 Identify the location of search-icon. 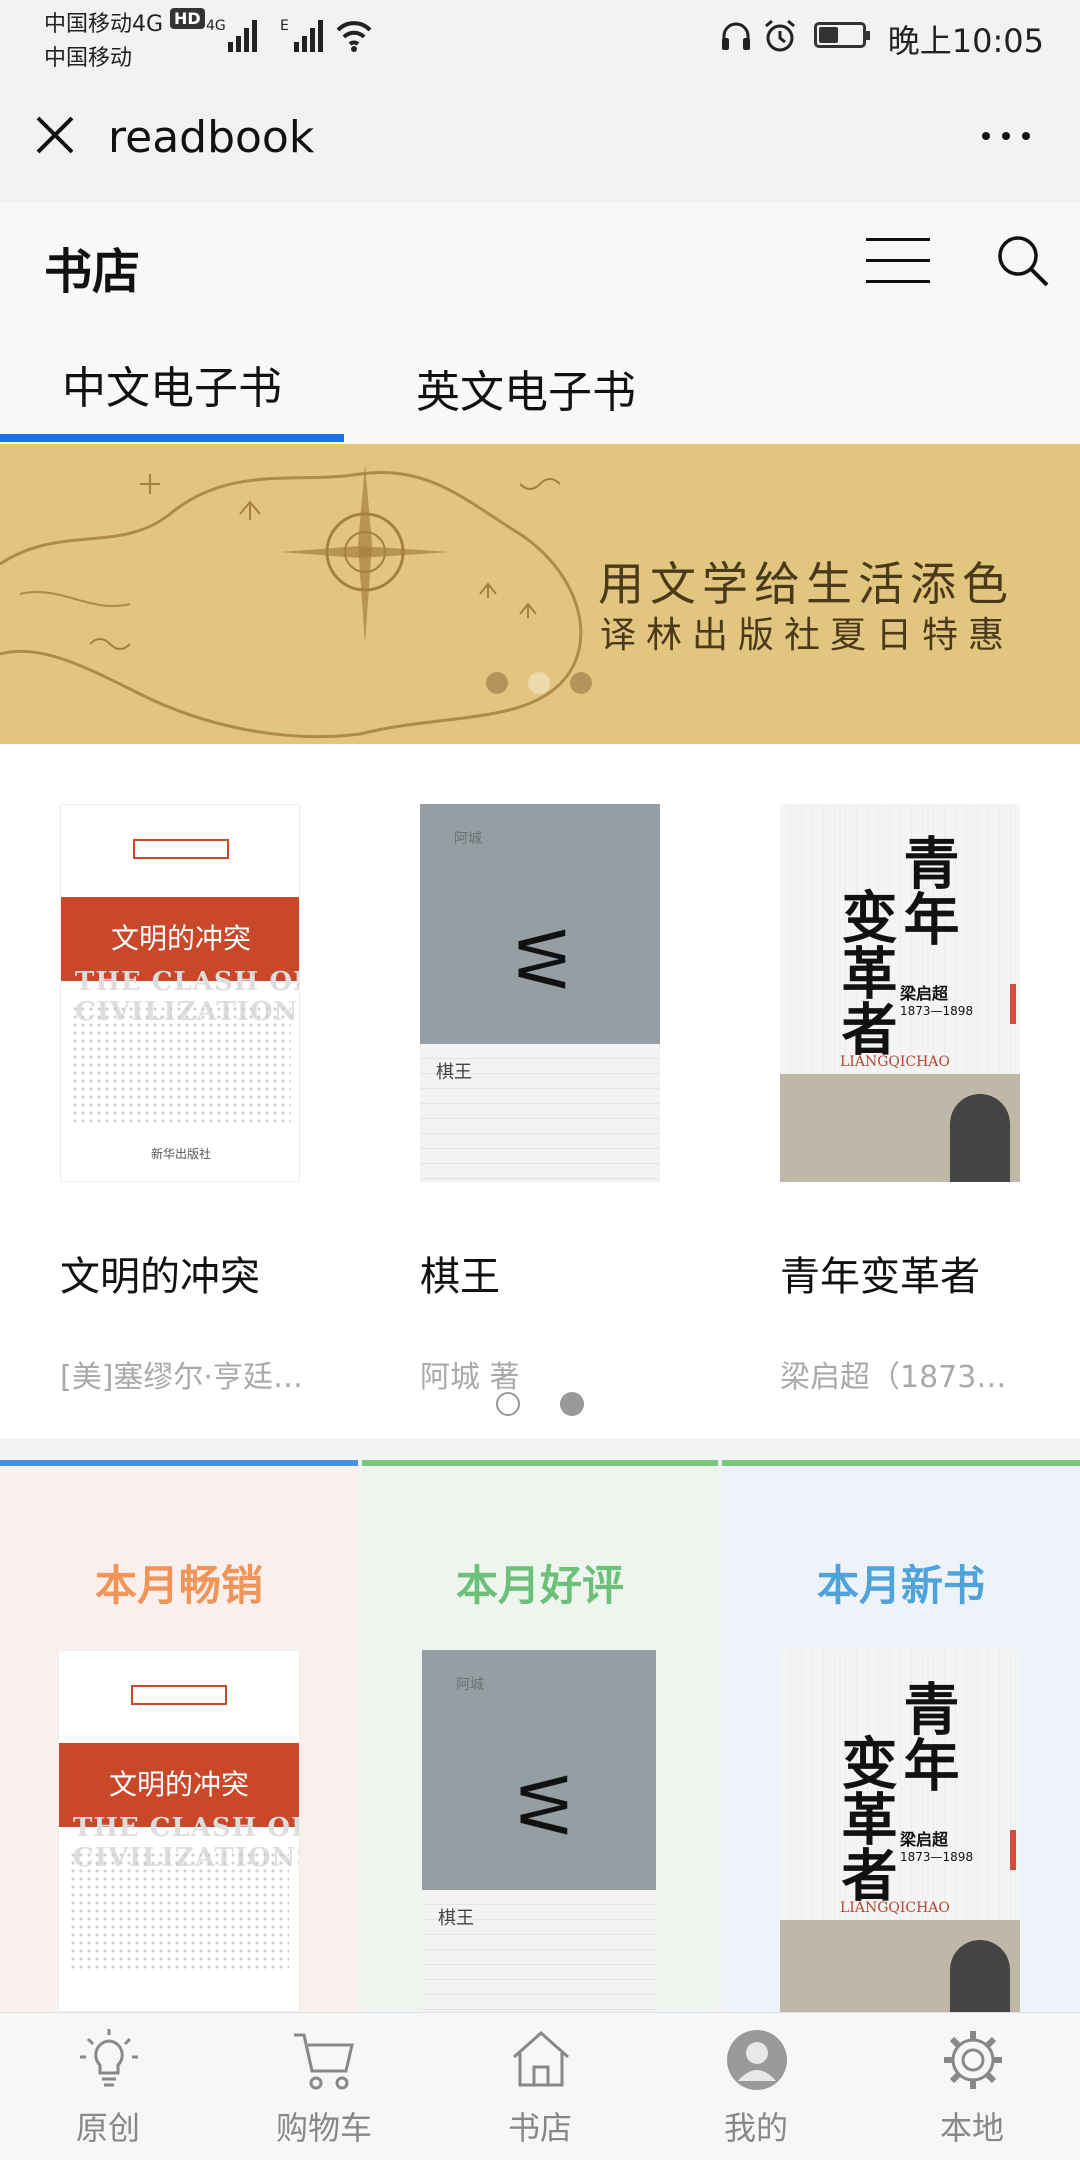
(1022, 260).